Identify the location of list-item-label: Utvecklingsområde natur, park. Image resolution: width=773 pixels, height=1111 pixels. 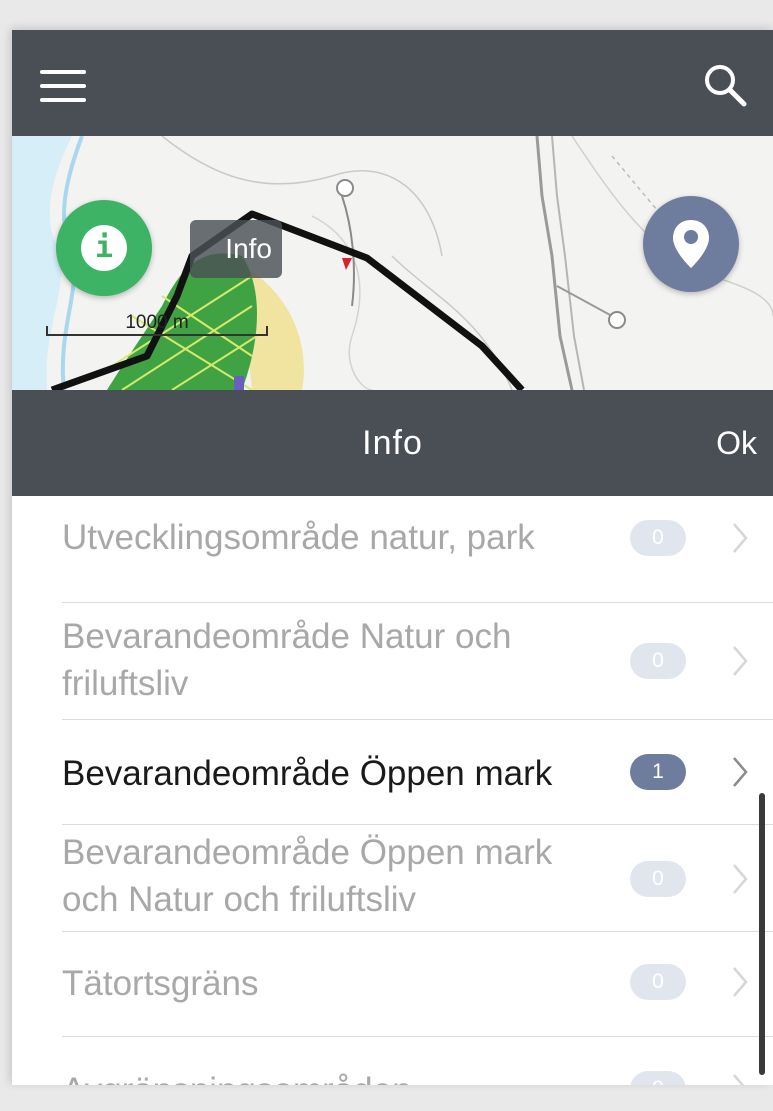
(298, 537).